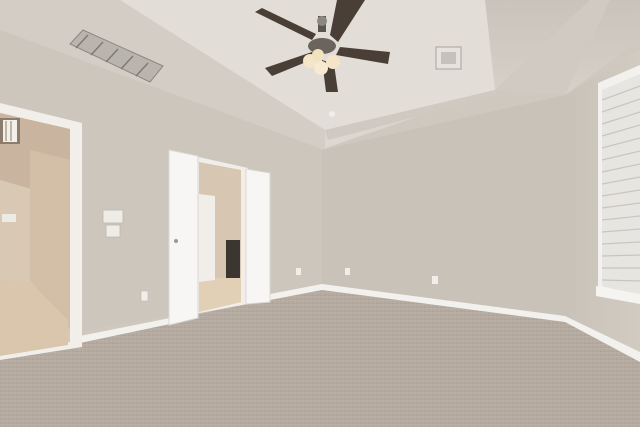 The width and height of the screenshot is (640, 427). I want to click on right-door-panel, so click(258, 236).